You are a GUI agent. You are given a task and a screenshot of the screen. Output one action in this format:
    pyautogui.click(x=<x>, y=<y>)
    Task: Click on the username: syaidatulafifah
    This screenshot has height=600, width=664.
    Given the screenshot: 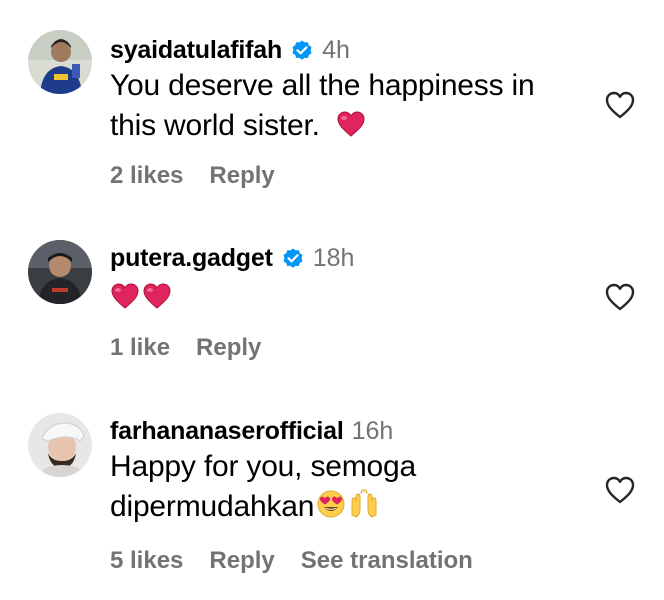 What is the action you would take?
    pyautogui.click(x=196, y=50)
    